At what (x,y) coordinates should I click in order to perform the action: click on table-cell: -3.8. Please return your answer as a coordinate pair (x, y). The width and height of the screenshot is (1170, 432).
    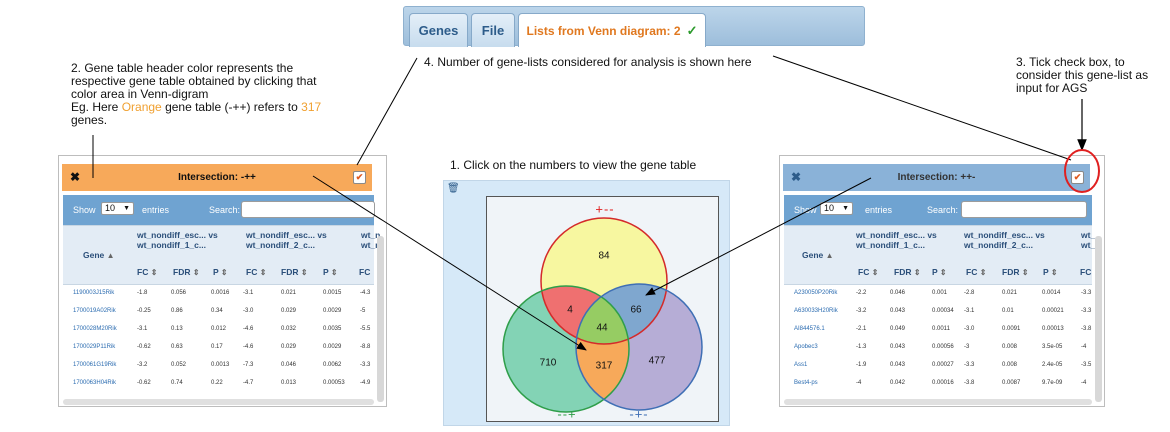
    Looking at the image, I should click on (969, 383).